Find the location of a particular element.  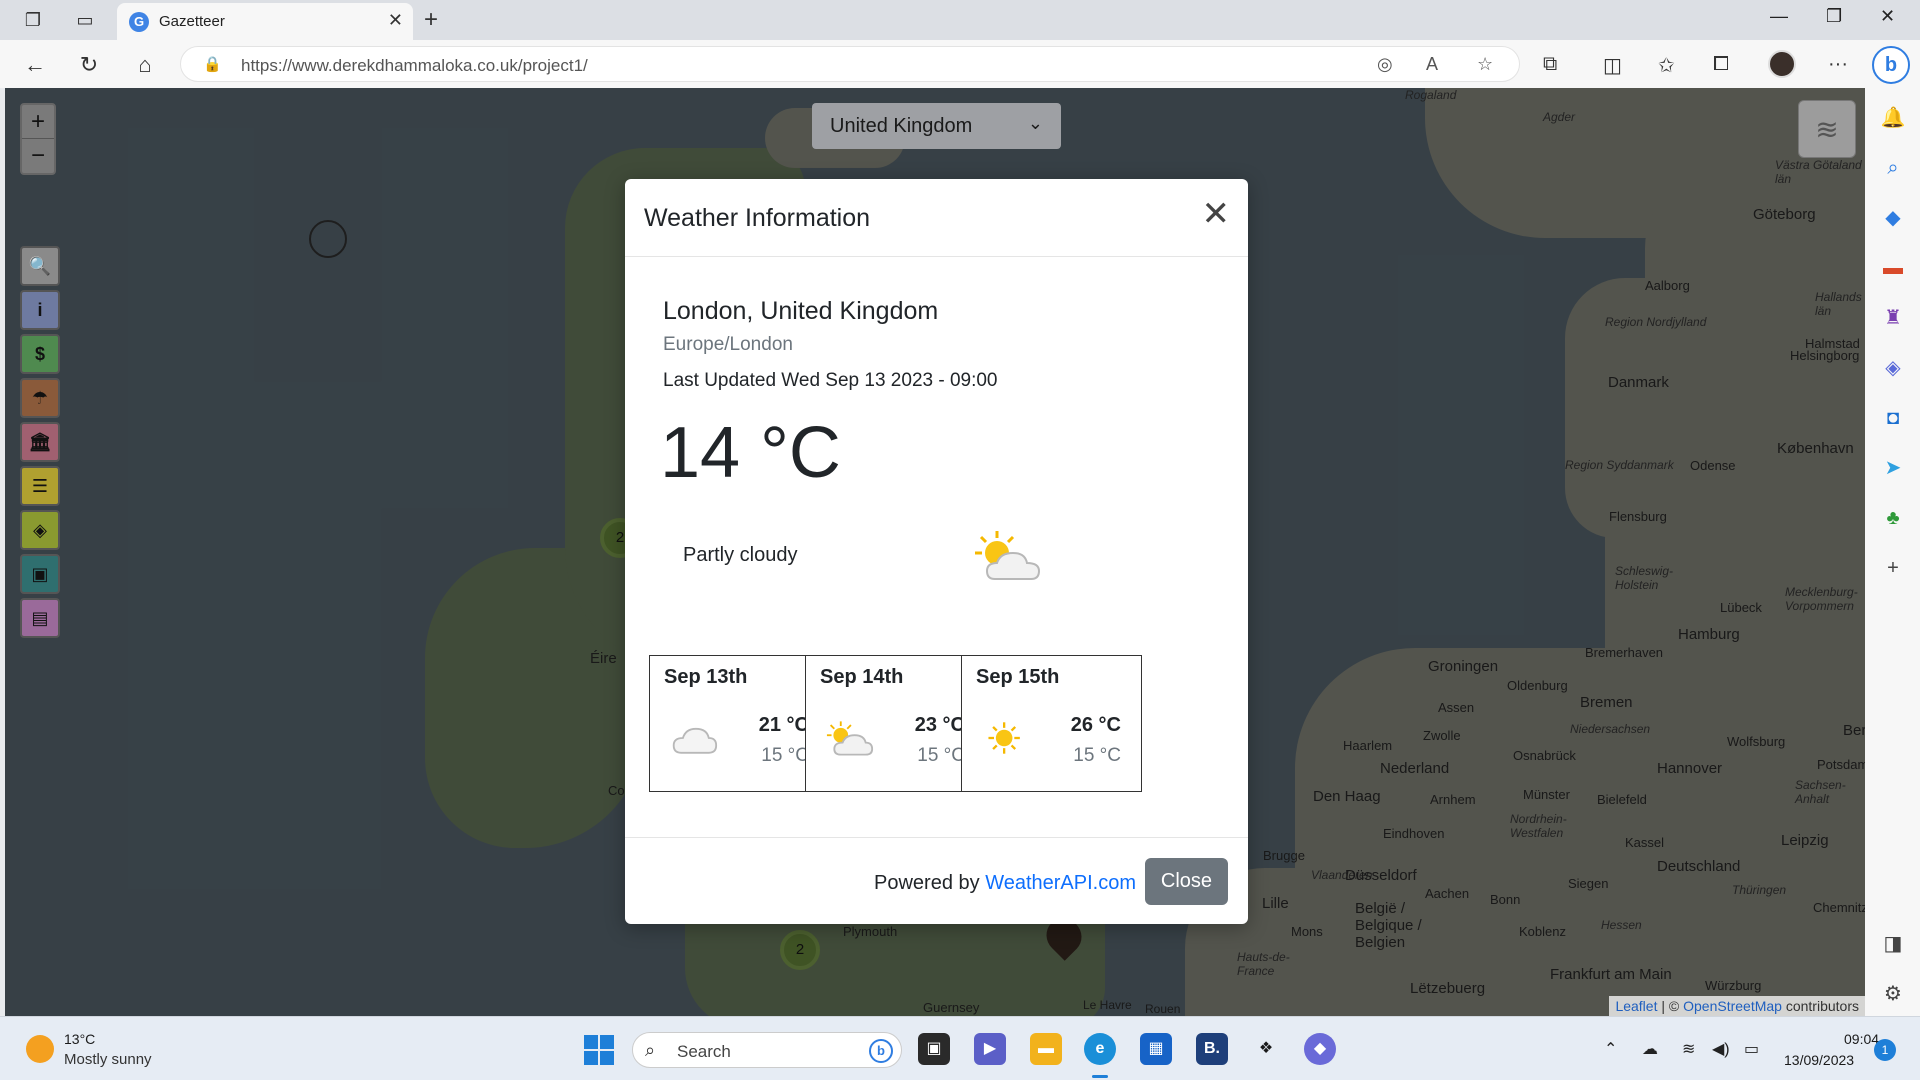

collections-icon: ⧠ is located at coordinates (1721, 64).